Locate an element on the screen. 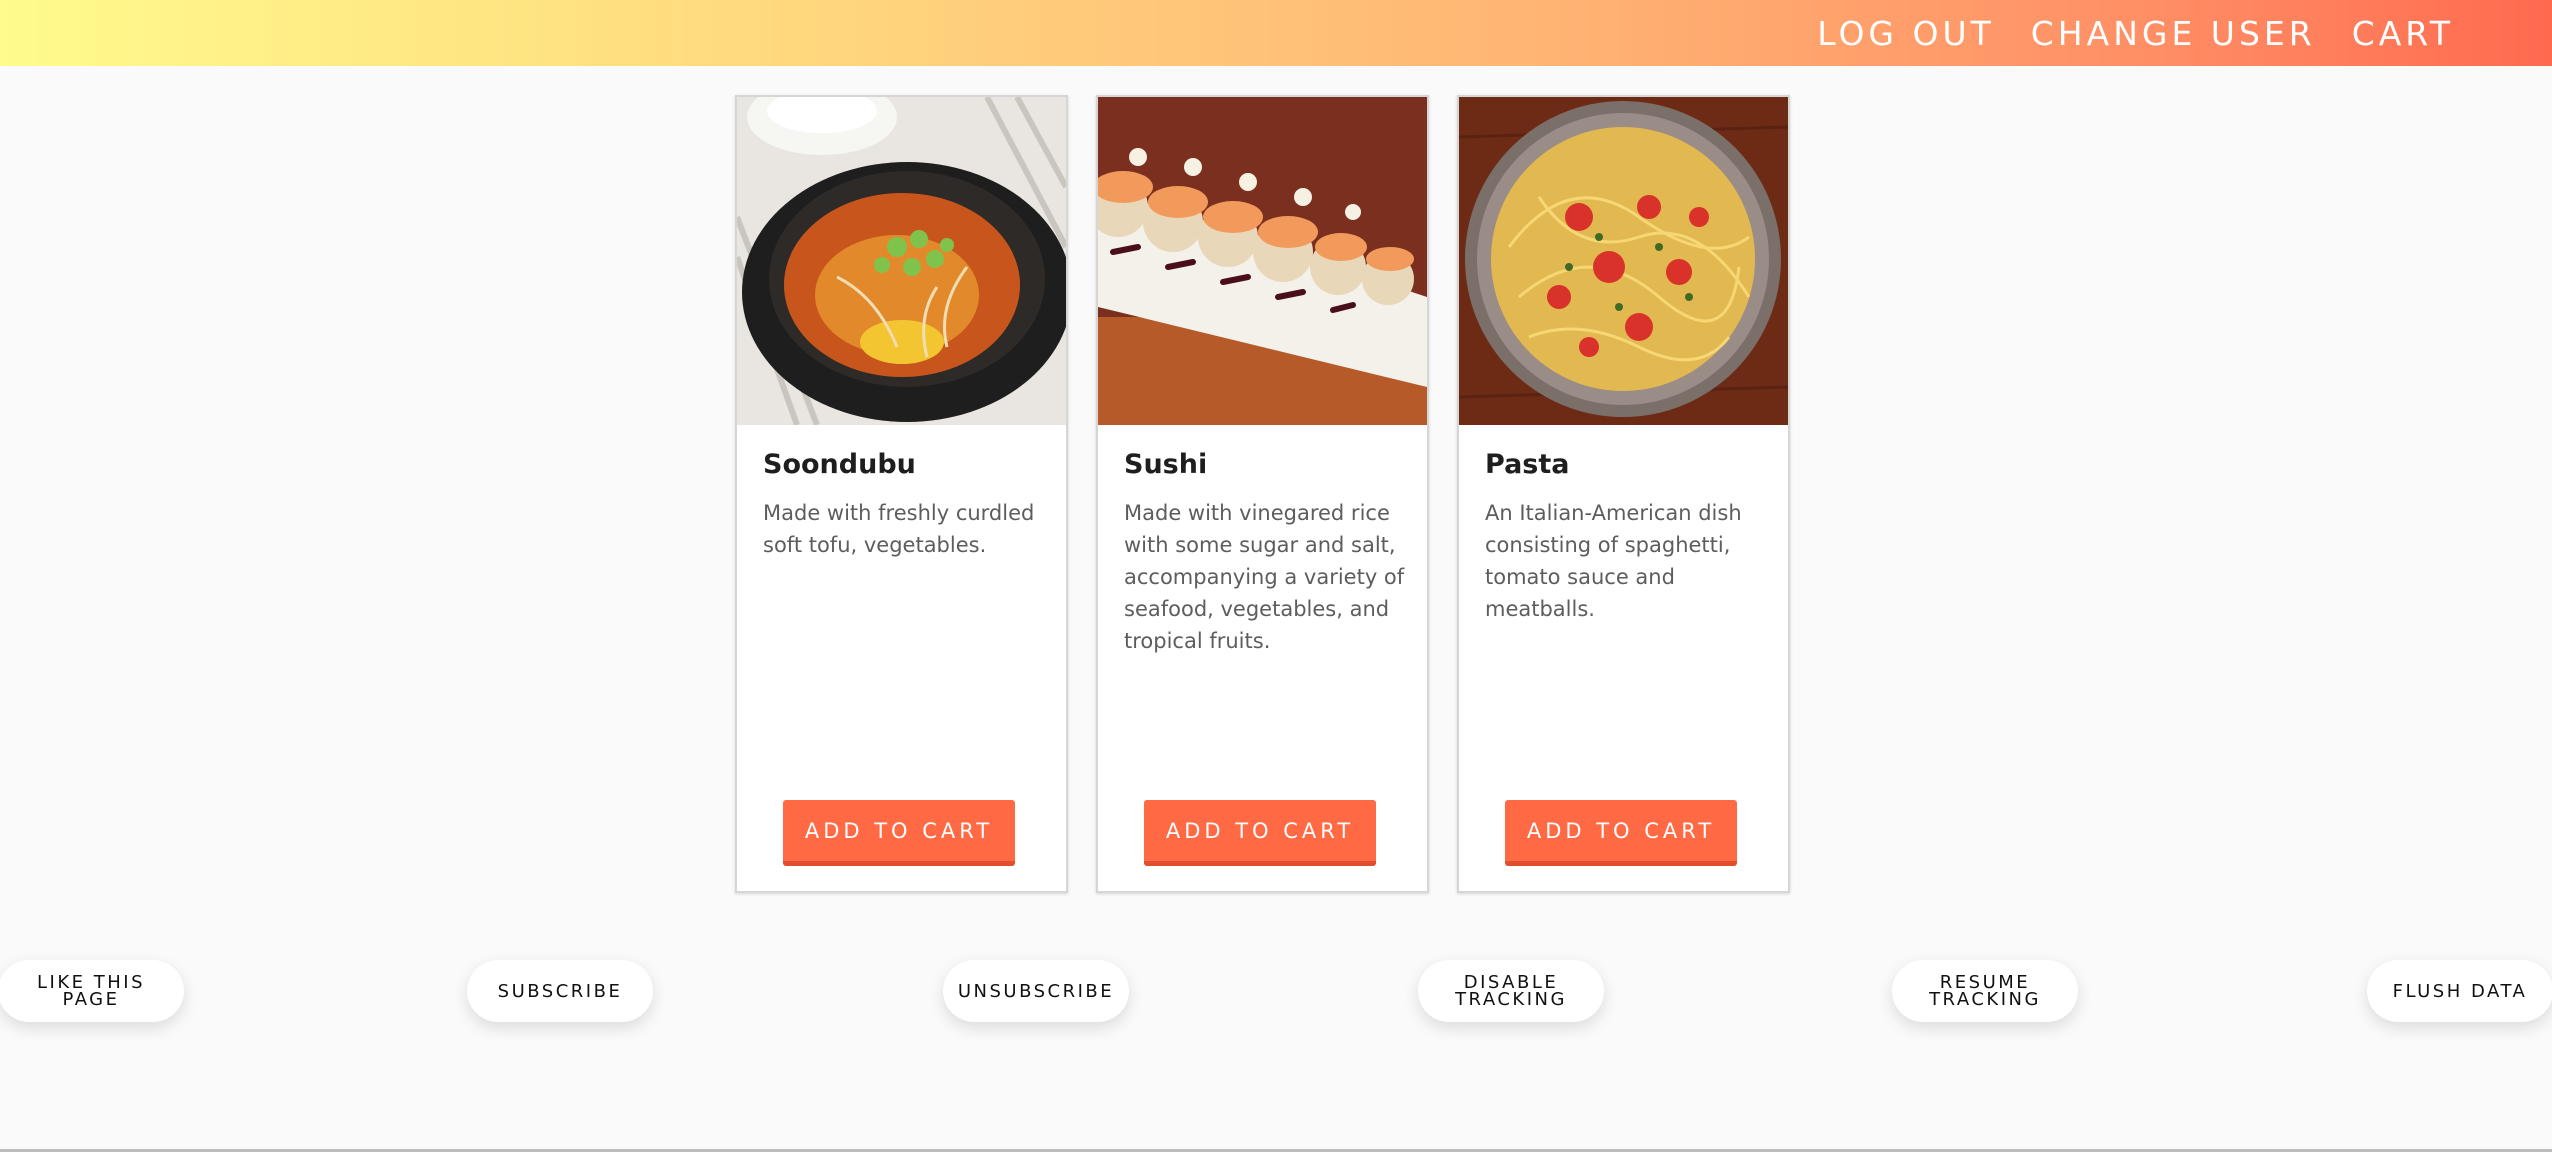 The image size is (2552, 1152). subscribe-button: SUBSCRIBE is located at coordinates (560, 991).